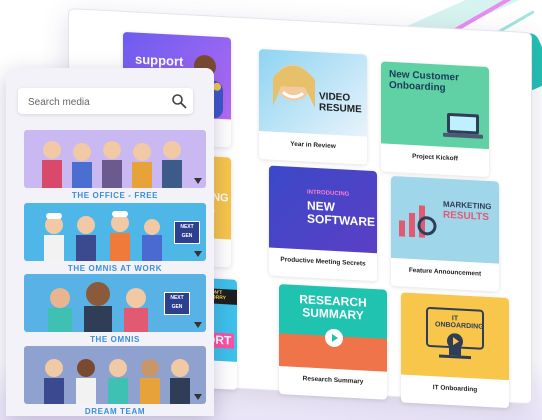  What do you see at coordinates (459, 323) in the screenshot?
I see `thumbnail-caption: IT ONBOARDING` at bounding box center [459, 323].